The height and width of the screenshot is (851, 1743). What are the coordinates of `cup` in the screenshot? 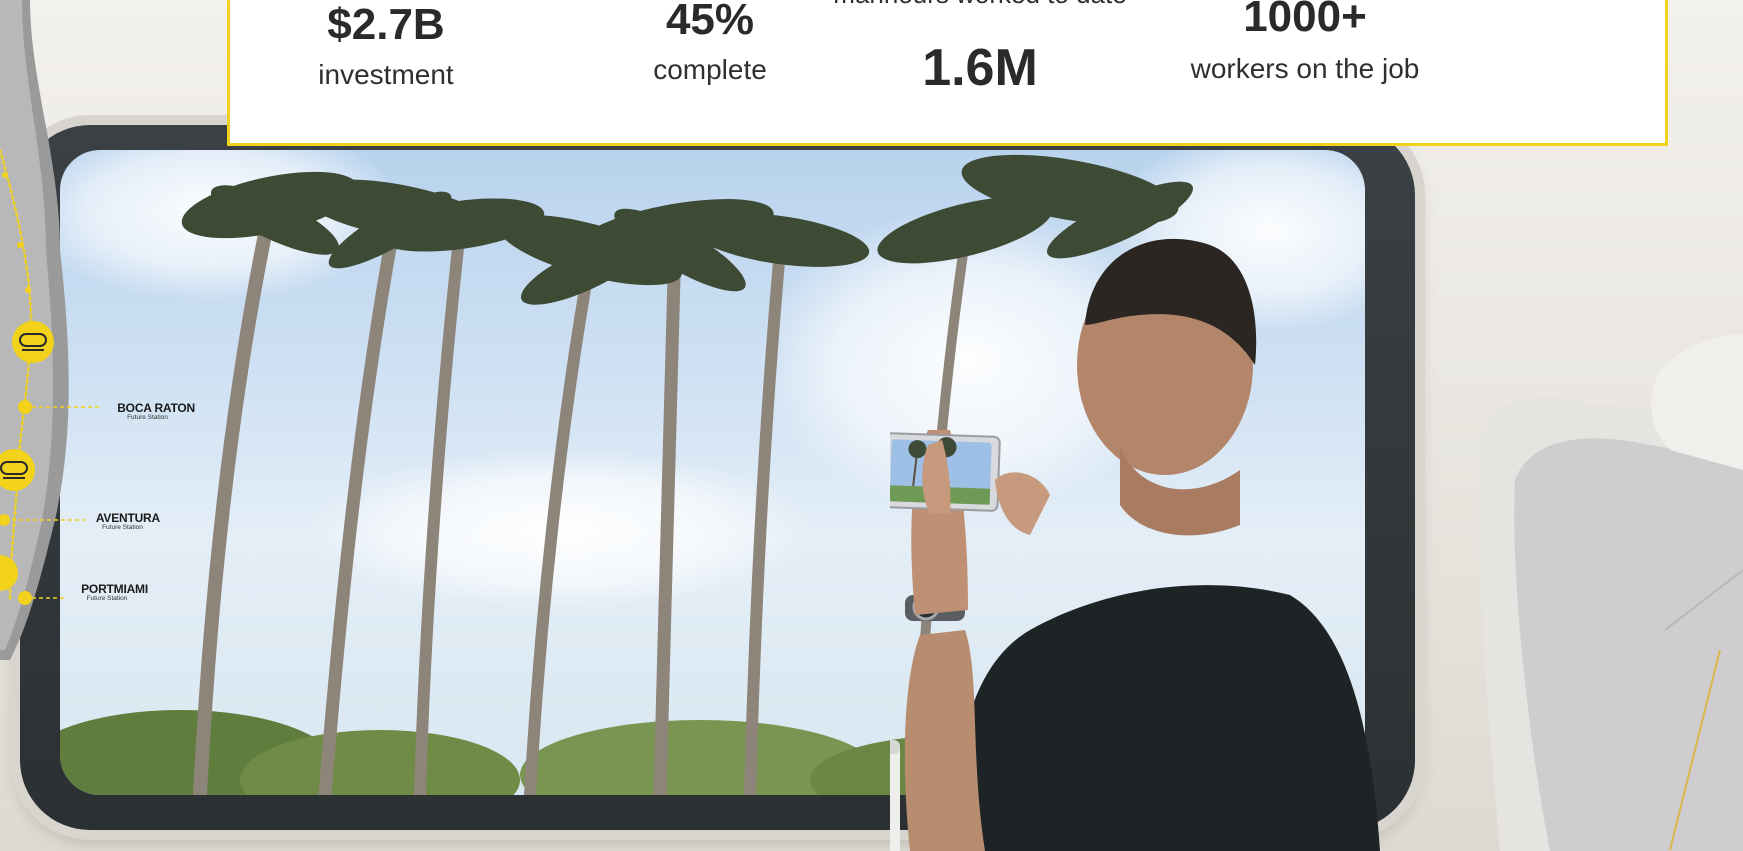 It's located at (895, 795).